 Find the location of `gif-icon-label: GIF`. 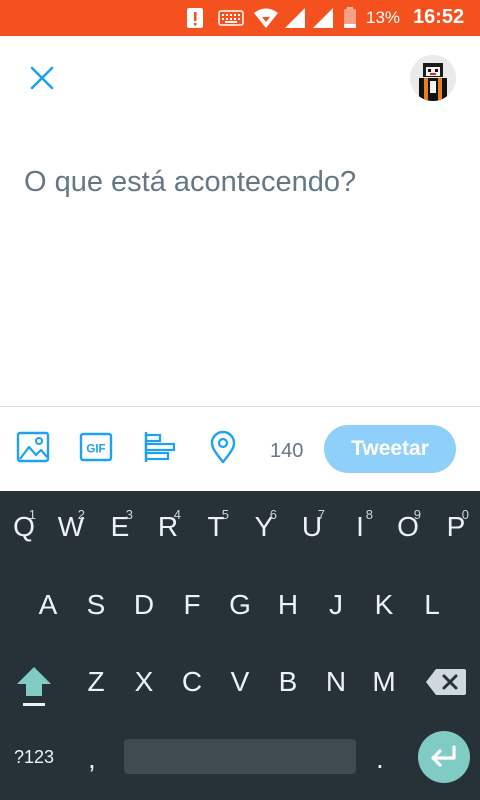

gif-icon-label: GIF is located at coordinates (95, 450).